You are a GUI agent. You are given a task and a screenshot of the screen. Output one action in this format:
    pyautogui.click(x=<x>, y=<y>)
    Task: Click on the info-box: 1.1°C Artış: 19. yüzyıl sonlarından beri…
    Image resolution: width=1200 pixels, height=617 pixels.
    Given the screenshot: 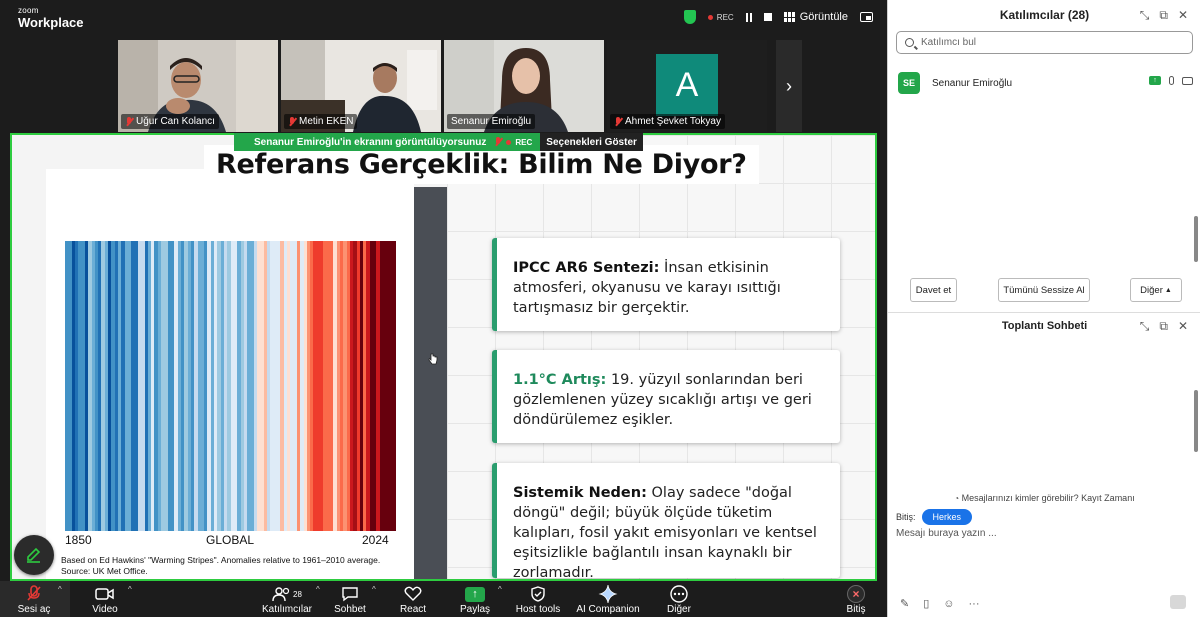 What is the action you would take?
    pyautogui.click(x=666, y=396)
    